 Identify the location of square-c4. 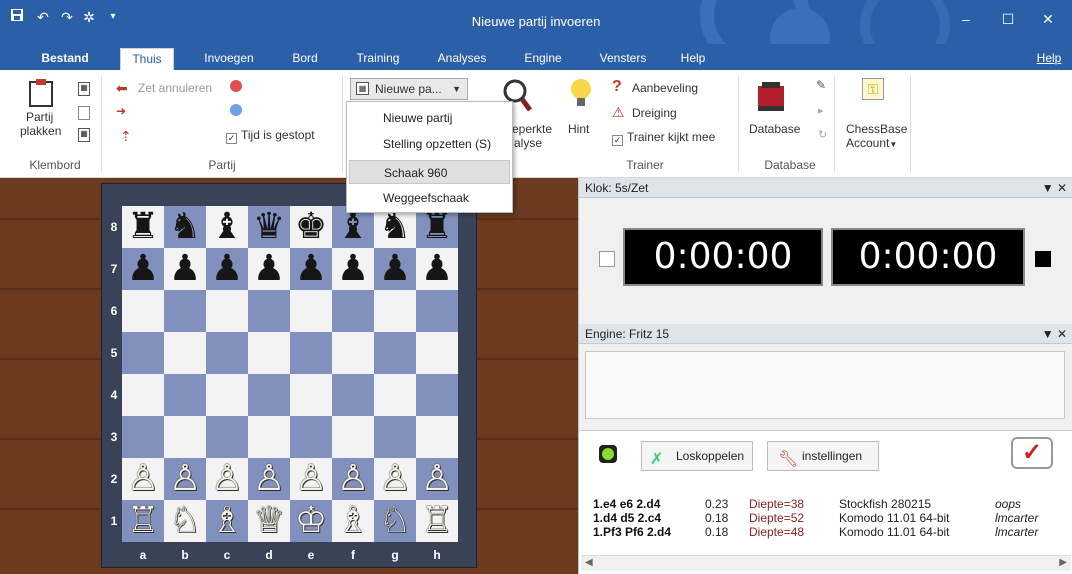
(227, 395).